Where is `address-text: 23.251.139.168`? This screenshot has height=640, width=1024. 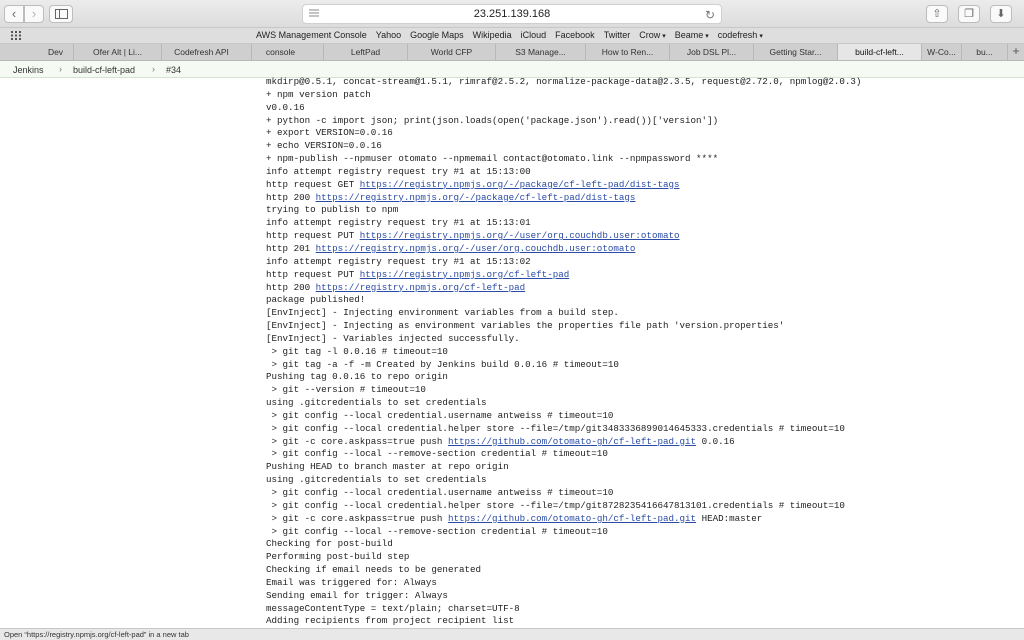
address-text: 23.251.139.168 is located at coordinates (512, 14).